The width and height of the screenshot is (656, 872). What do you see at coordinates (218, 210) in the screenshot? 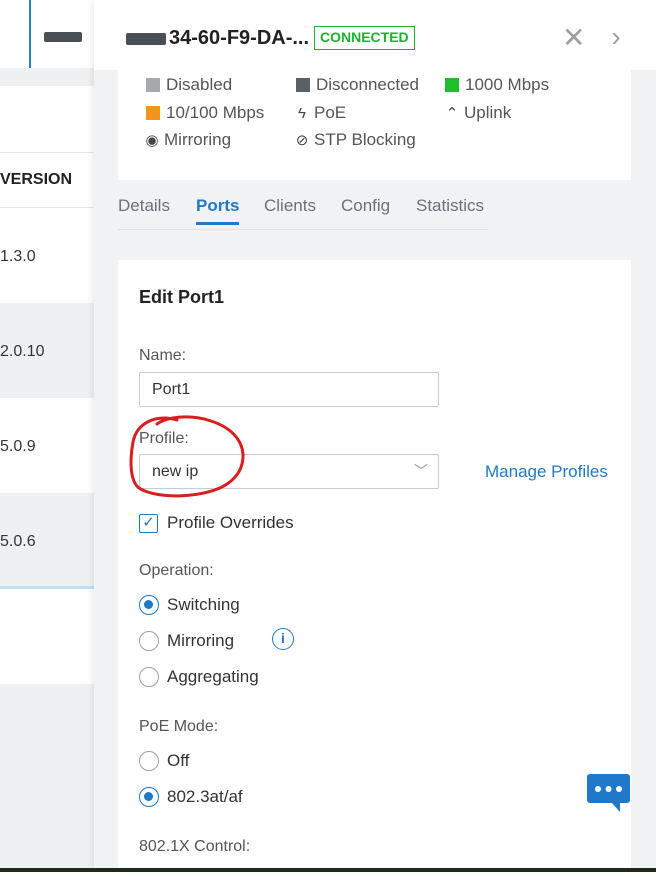
I see `tab-ports: Ports` at bounding box center [218, 210].